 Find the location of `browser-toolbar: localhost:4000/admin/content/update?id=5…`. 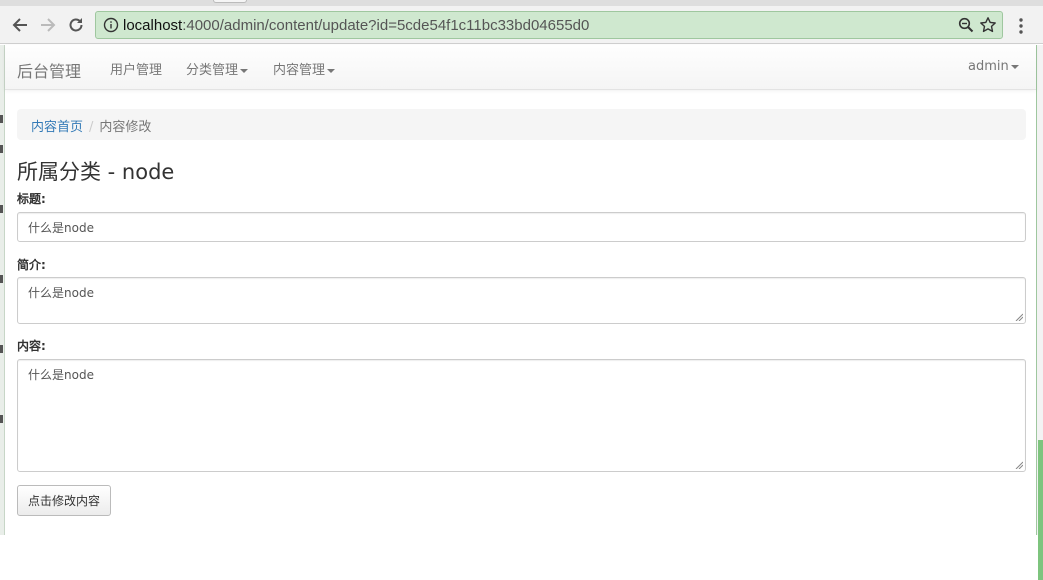

browser-toolbar: localhost:4000/admin/content/update?id=5… is located at coordinates (521, 25).